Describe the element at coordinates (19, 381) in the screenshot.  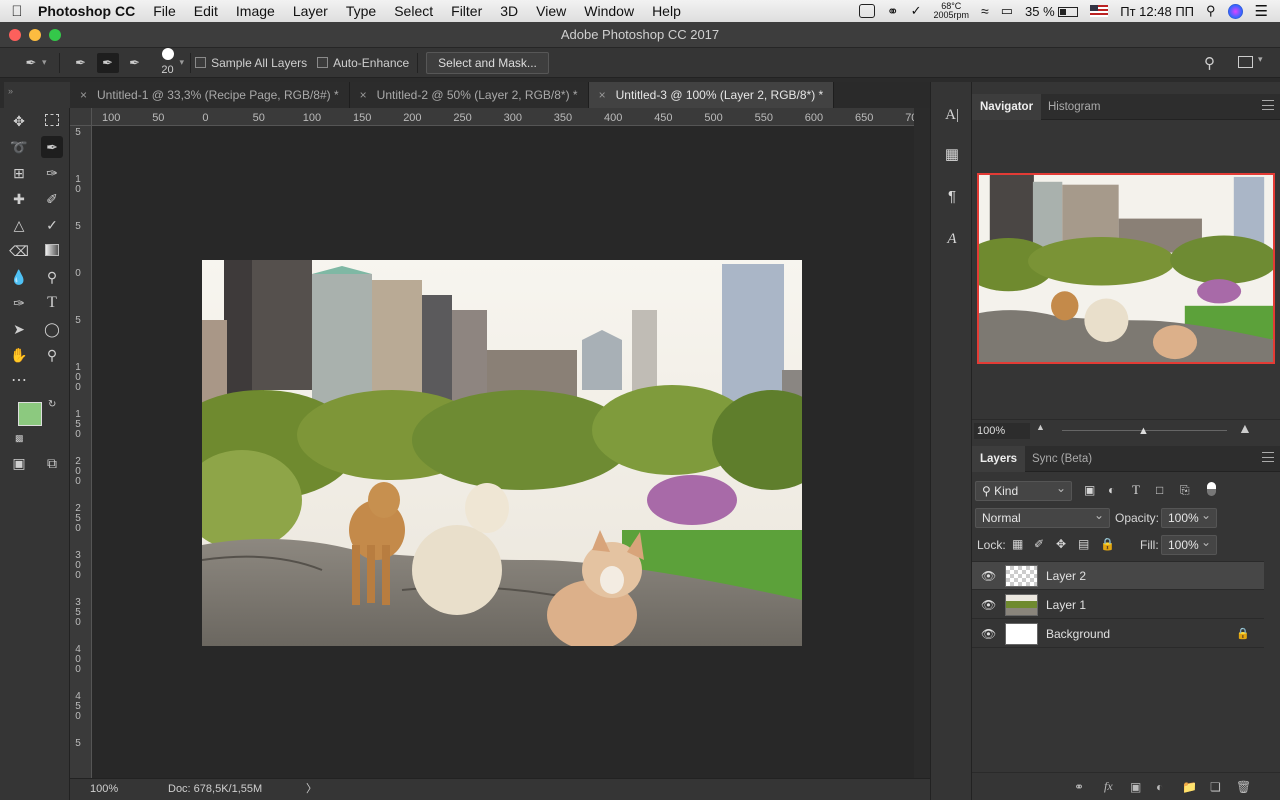
I see `more-tools-icon: ⋯` at that location.